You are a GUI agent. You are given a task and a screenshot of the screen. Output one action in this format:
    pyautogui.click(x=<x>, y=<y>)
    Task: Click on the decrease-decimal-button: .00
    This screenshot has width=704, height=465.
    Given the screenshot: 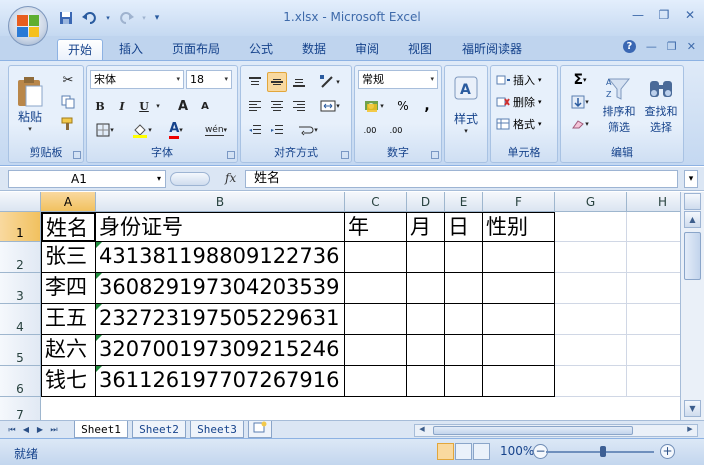 What is the action you would take?
    pyautogui.click(x=396, y=130)
    